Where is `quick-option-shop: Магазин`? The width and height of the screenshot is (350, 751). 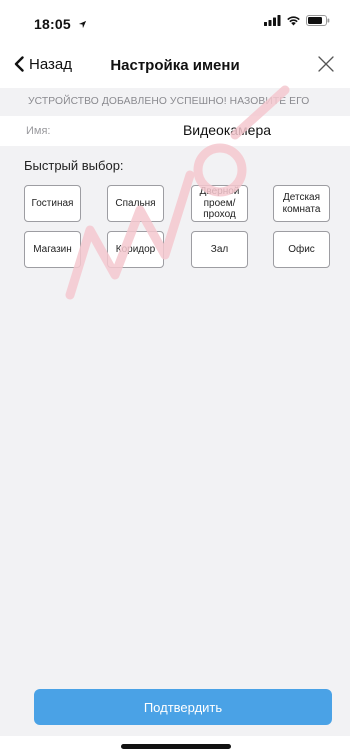
quick-option-shop: Магазин is located at coordinates (52, 249).